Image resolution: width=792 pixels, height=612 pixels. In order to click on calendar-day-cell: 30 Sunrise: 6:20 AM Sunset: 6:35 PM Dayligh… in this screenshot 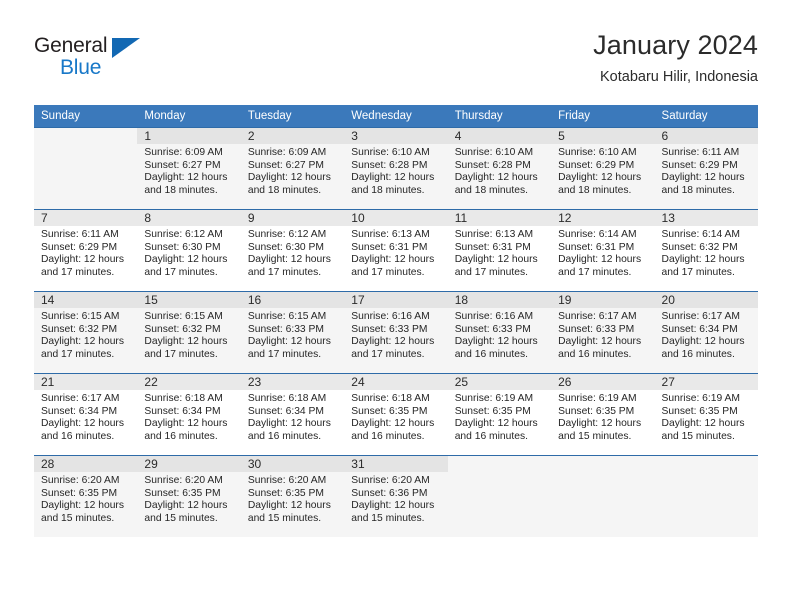, I will do `click(292, 496)`.